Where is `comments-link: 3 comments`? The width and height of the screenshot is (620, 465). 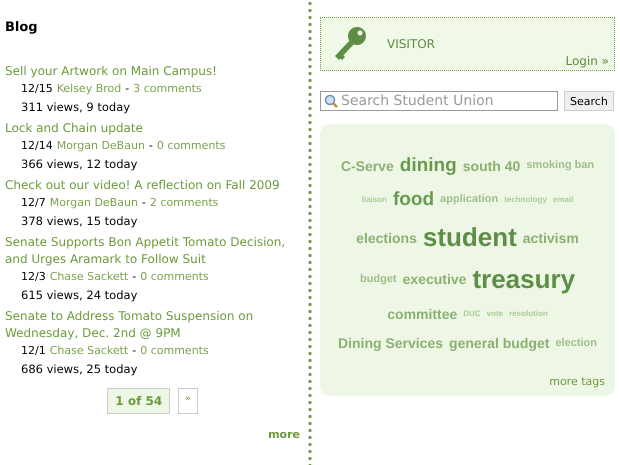 comments-link: 3 comments is located at coordinates (167, 89).